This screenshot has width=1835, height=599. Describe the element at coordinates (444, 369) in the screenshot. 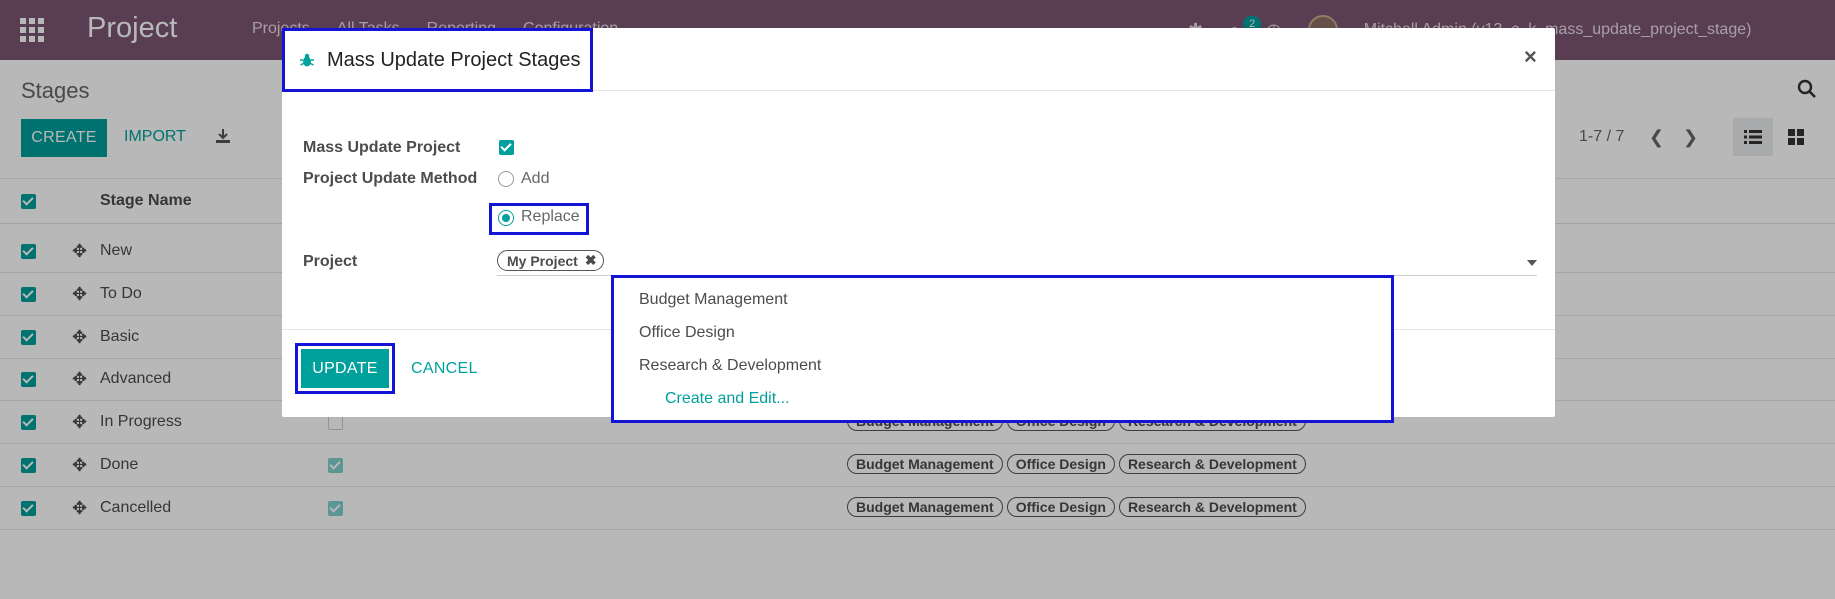

I see `cancel-button: CANCEL` at that location.